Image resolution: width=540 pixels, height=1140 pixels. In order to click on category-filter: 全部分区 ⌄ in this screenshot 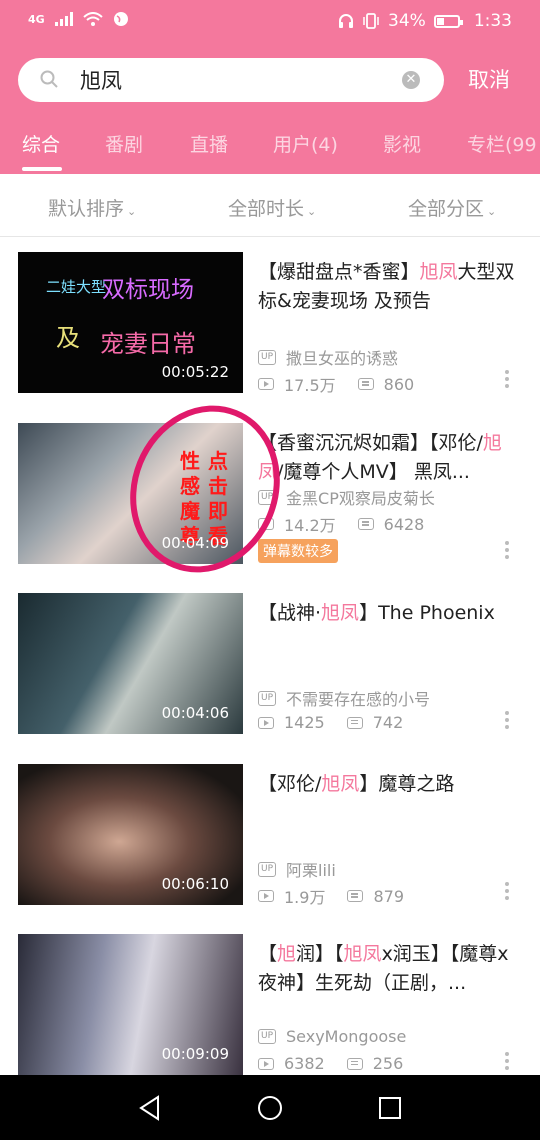, I will do `click(452, 207)`.